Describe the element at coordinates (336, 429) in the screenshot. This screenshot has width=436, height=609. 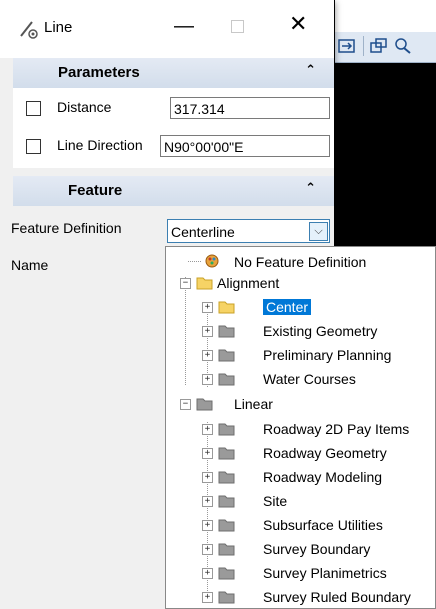
I see `tree-item-label: Roadway 2D Pay Items` at that location.